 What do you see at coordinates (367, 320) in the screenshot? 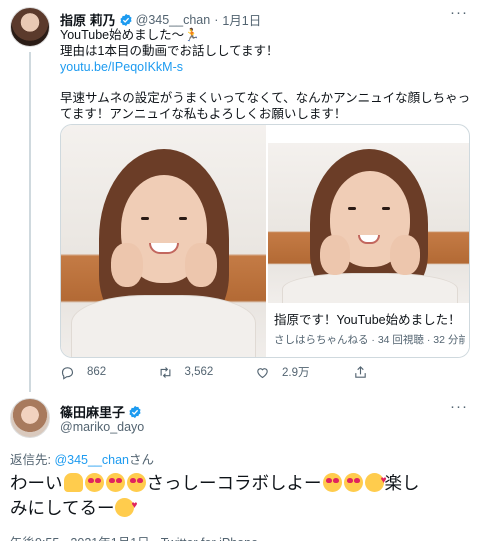
I see `card-title: 指原です！YouTube始めました！` at bounding box center [367, 320].